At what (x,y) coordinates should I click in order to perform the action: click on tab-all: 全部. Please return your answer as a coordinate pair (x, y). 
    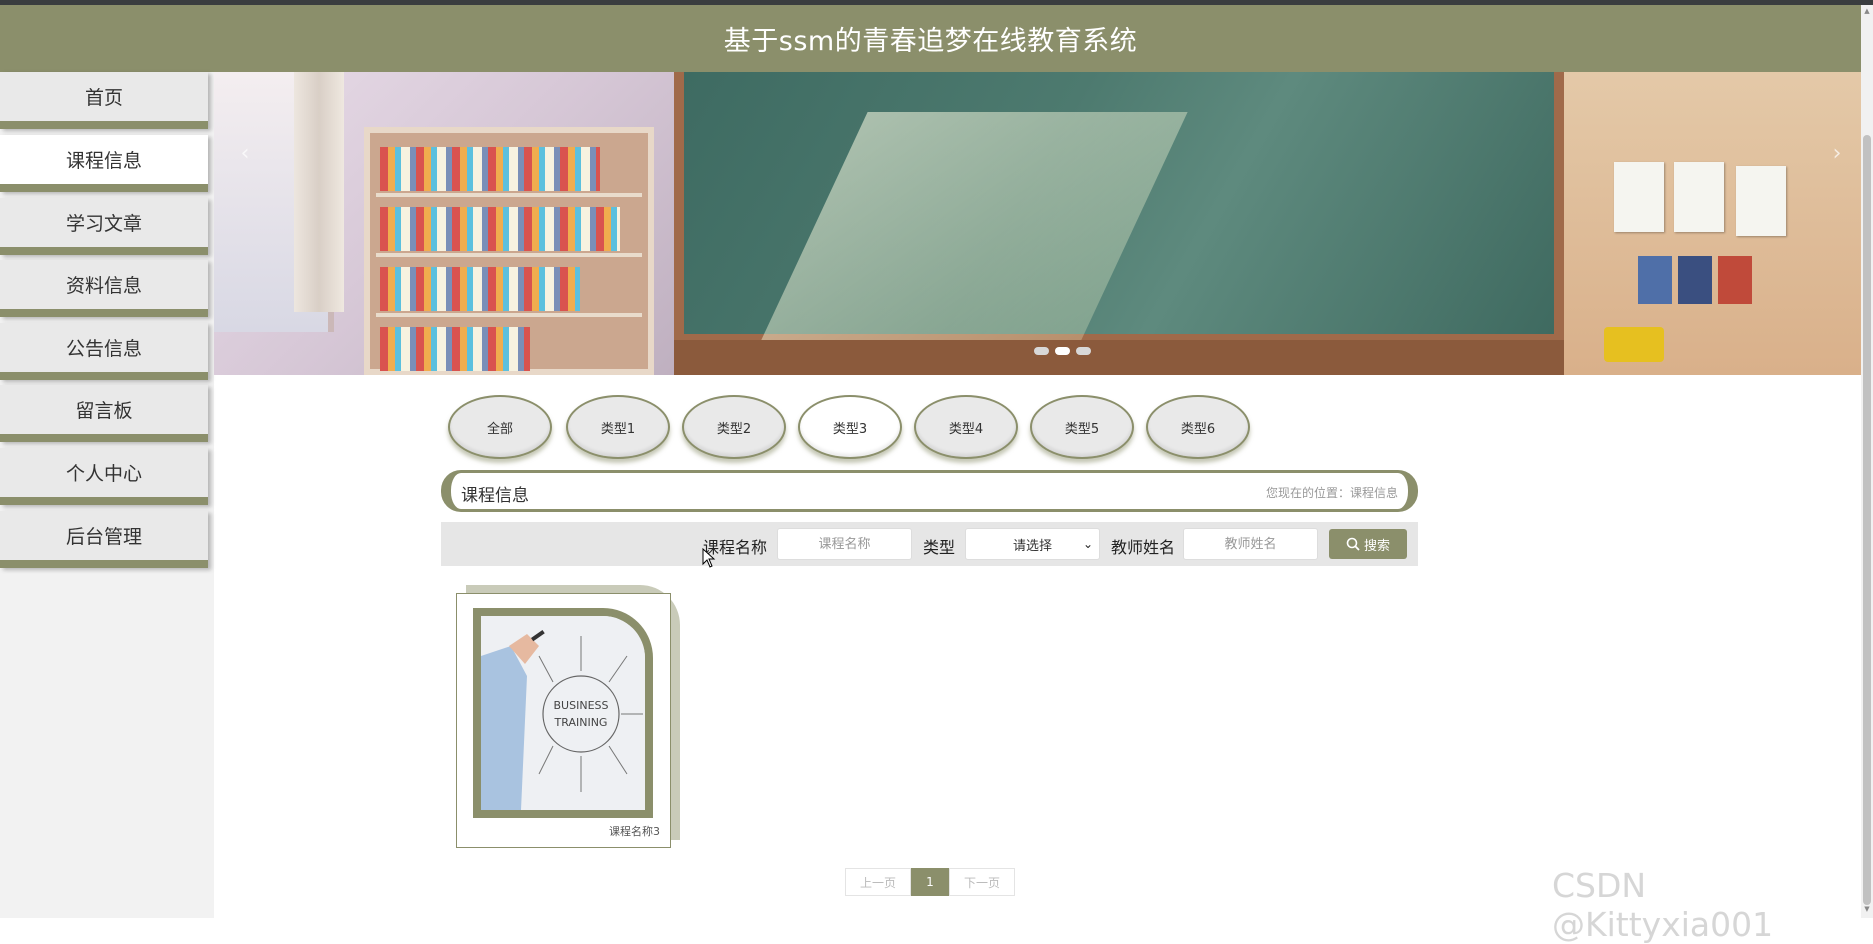
    Looking at the image, I should click on (500, 427).